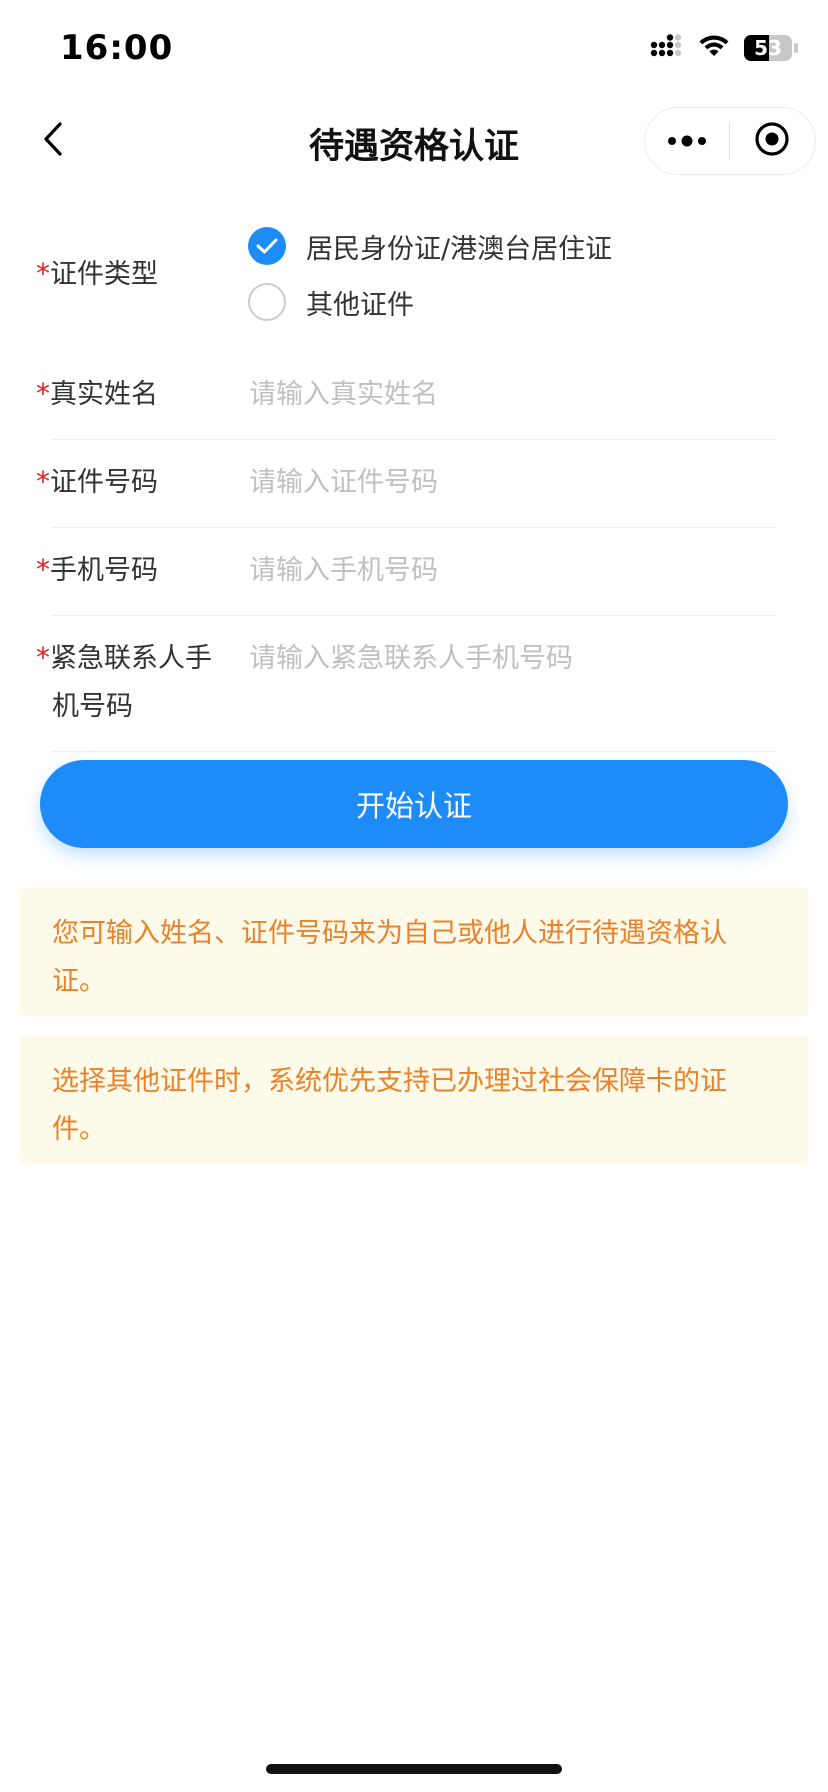 The image size is (828, 1792). Describe the element at coordinates (509, 570) in the screenshot. I see `phone-input` at that location.